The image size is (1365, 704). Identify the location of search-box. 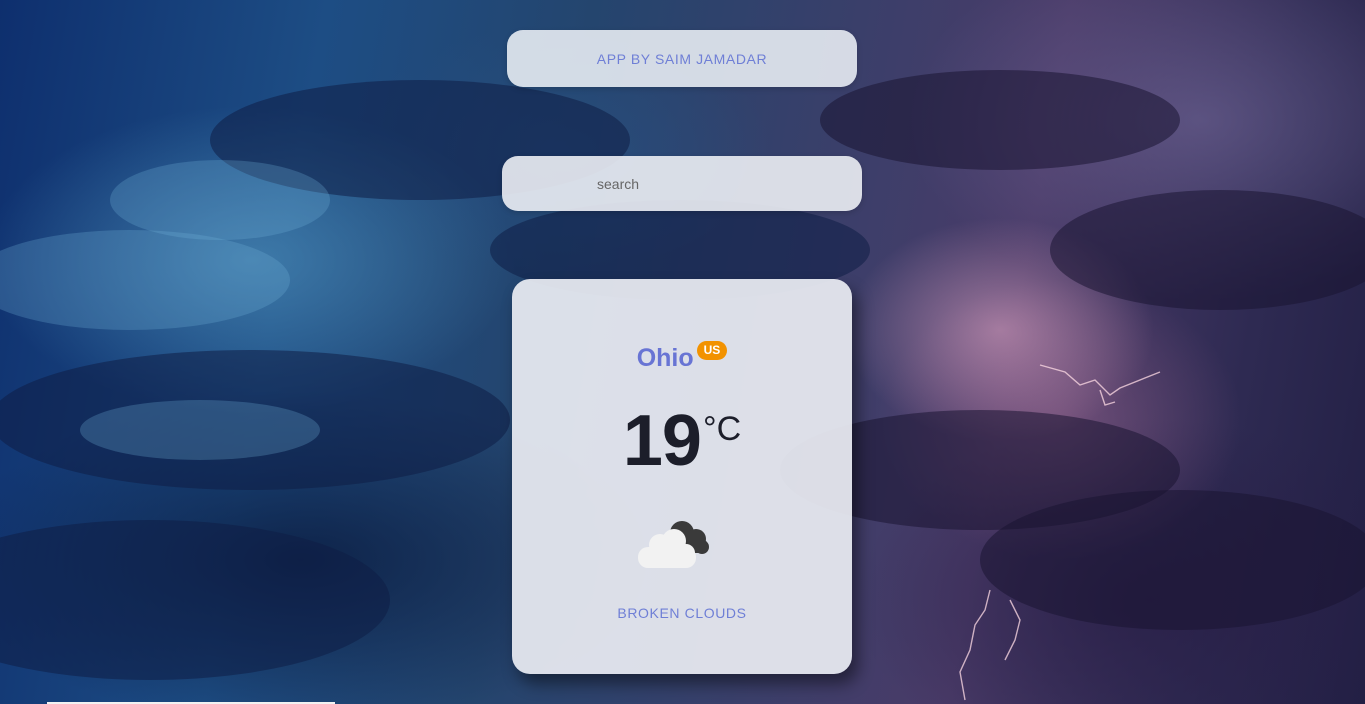
(682, 183).